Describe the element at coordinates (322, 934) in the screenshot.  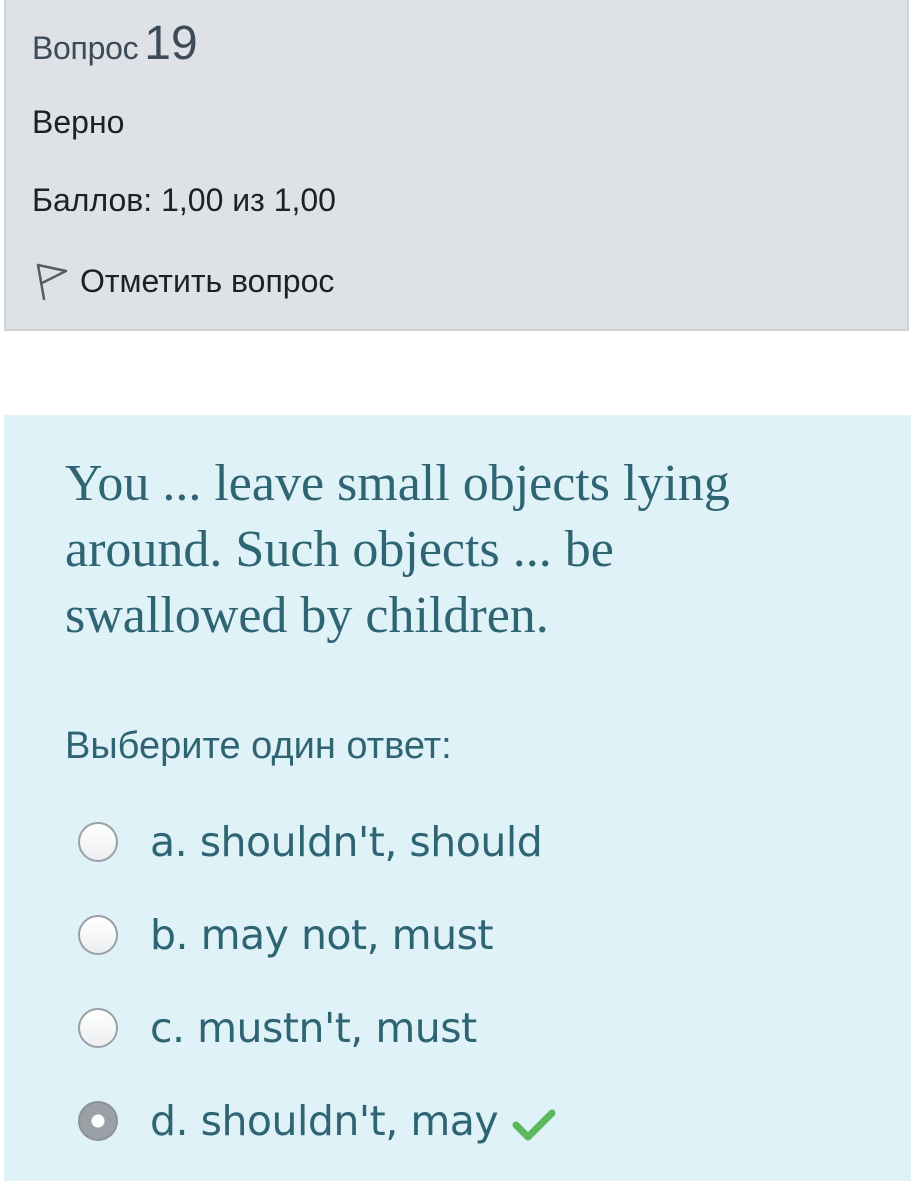
I see `answer-label-b: b. may not, must` at that location.